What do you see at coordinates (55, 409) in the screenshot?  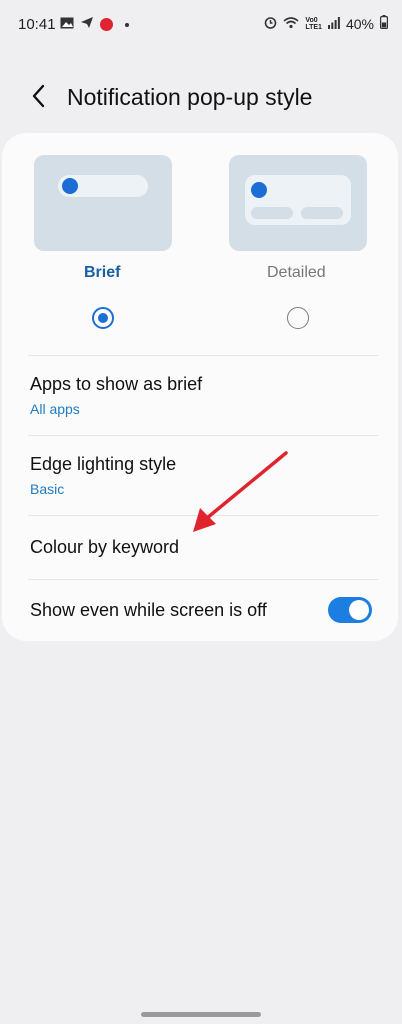 I see `apps-to-show-as-brief-value: All apps` at bounding box center [55, 409].